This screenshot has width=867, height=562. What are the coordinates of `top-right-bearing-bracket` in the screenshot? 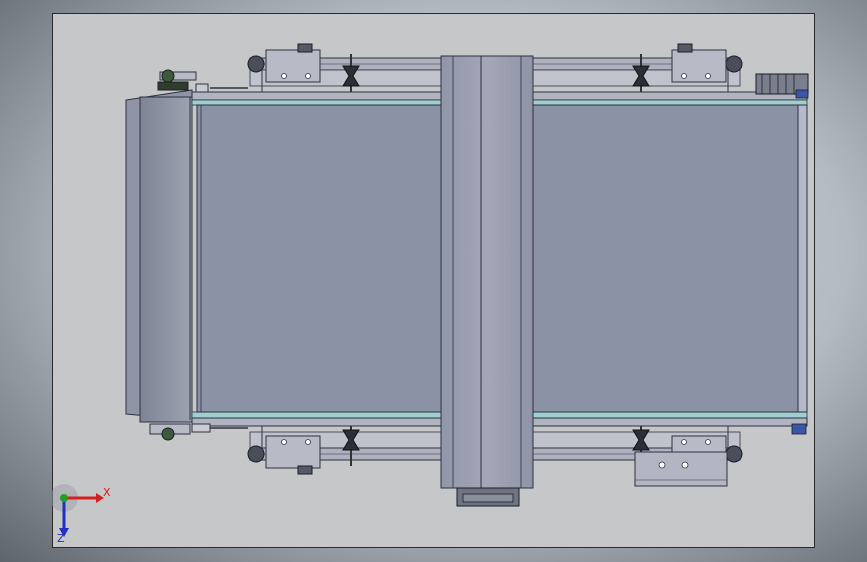 It's located at (699, 63).